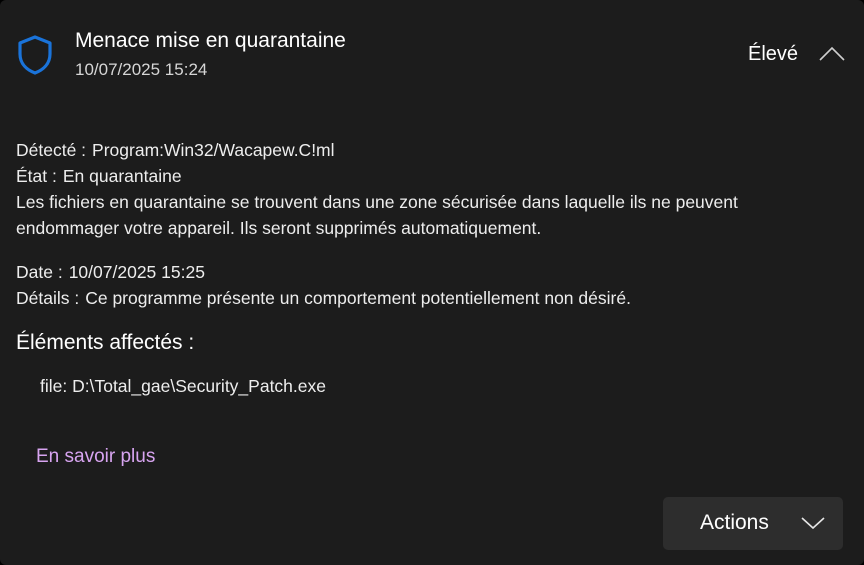 This screenshot has width=864, height=565. Describe the element at coordinates (105, 342) in the screenshot. I see `affected-items-heading: Éléments affectés :` at that location.